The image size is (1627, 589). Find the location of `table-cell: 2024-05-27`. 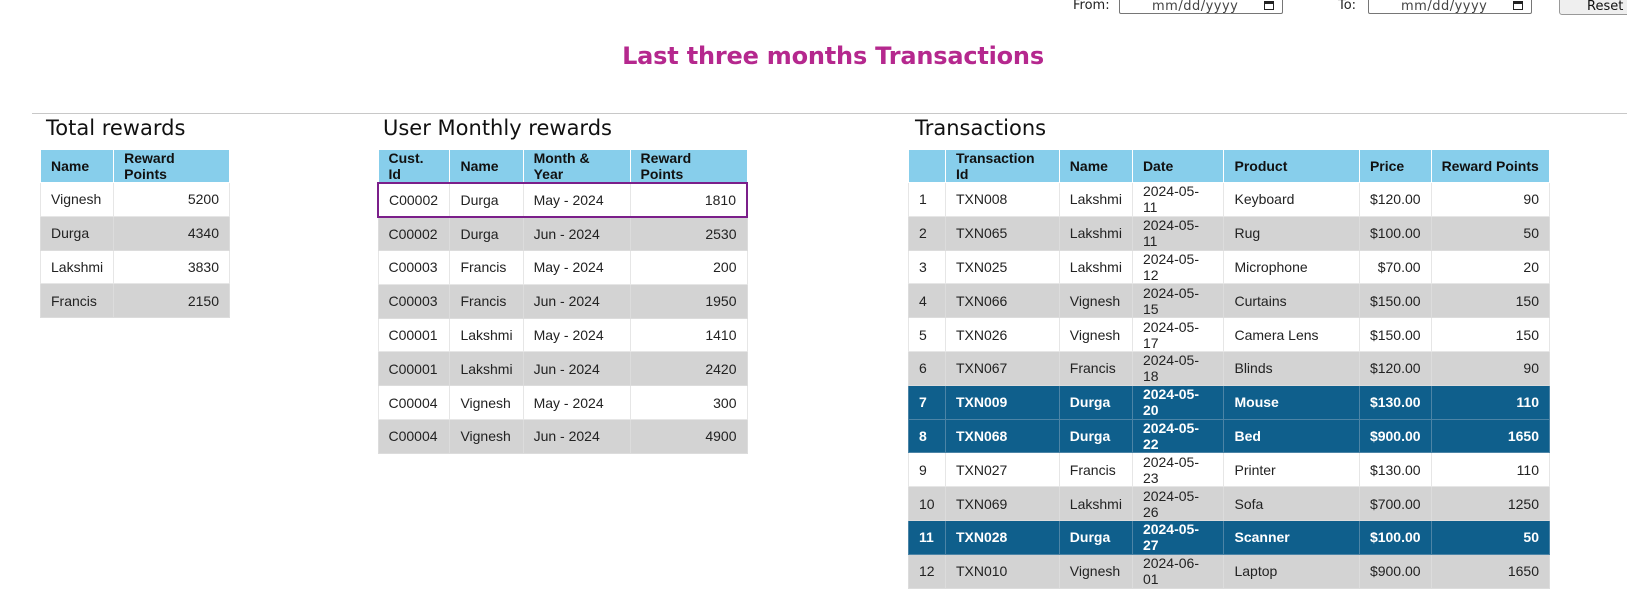

table-cell: 2024-05-27 is located at coordinates (1178, 537).